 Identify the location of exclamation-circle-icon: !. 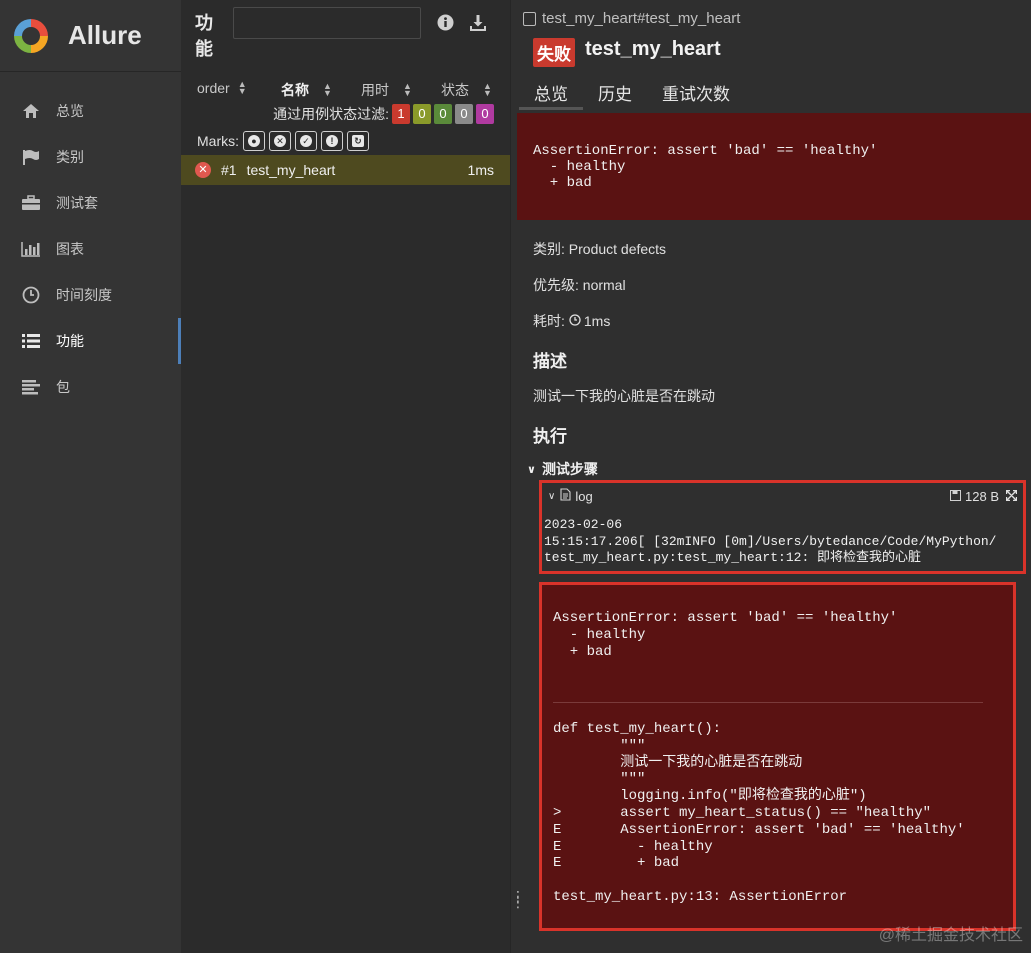
(332, 141).